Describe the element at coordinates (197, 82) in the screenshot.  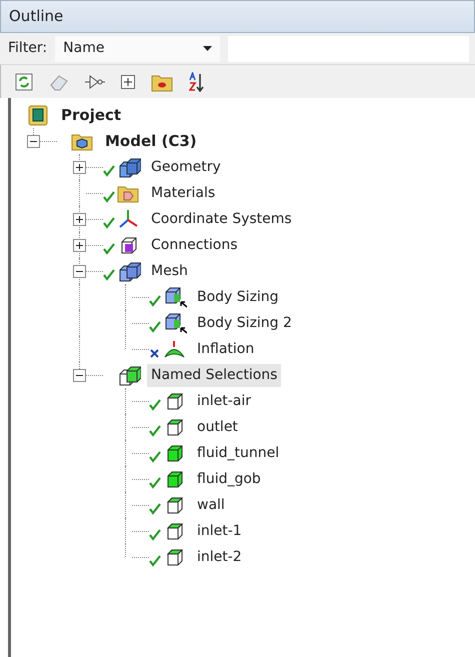
I see `sort-icon` at that location.